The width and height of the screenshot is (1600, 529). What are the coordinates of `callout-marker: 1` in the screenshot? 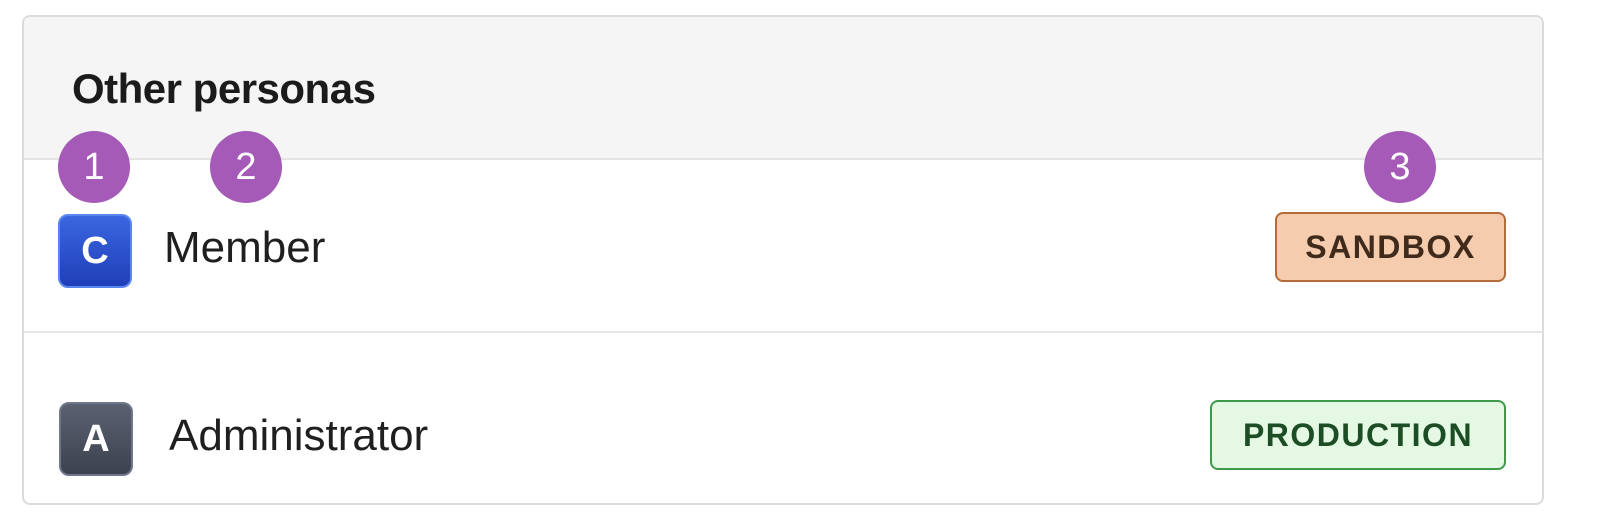 It's located at (94, 167).